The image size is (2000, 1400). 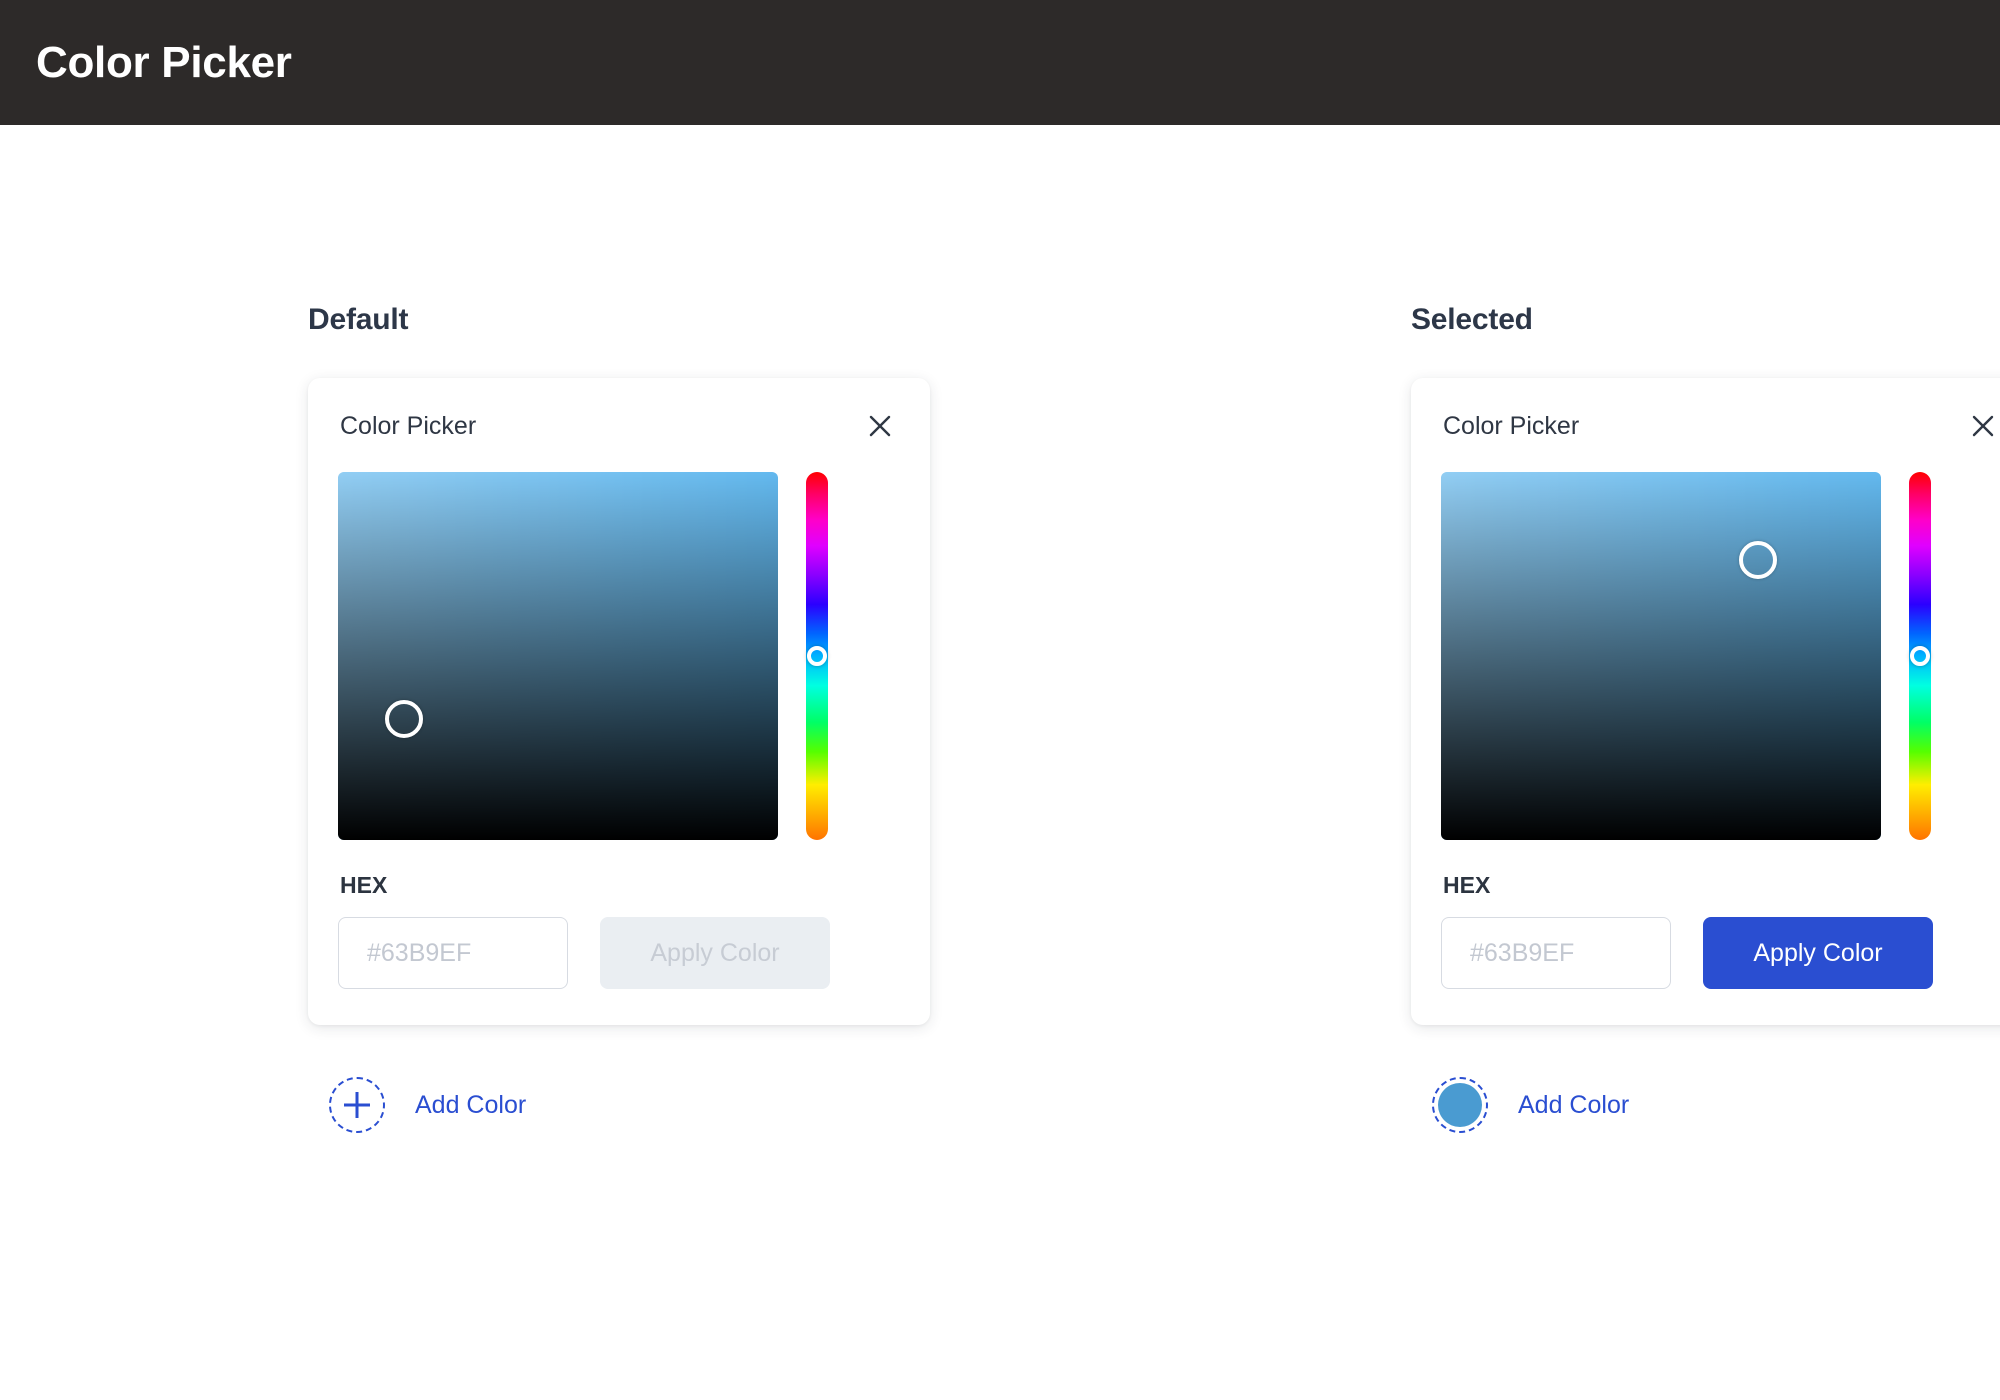 I want to click on section-heading-selected: Selected, so click(x=1472, y=319).